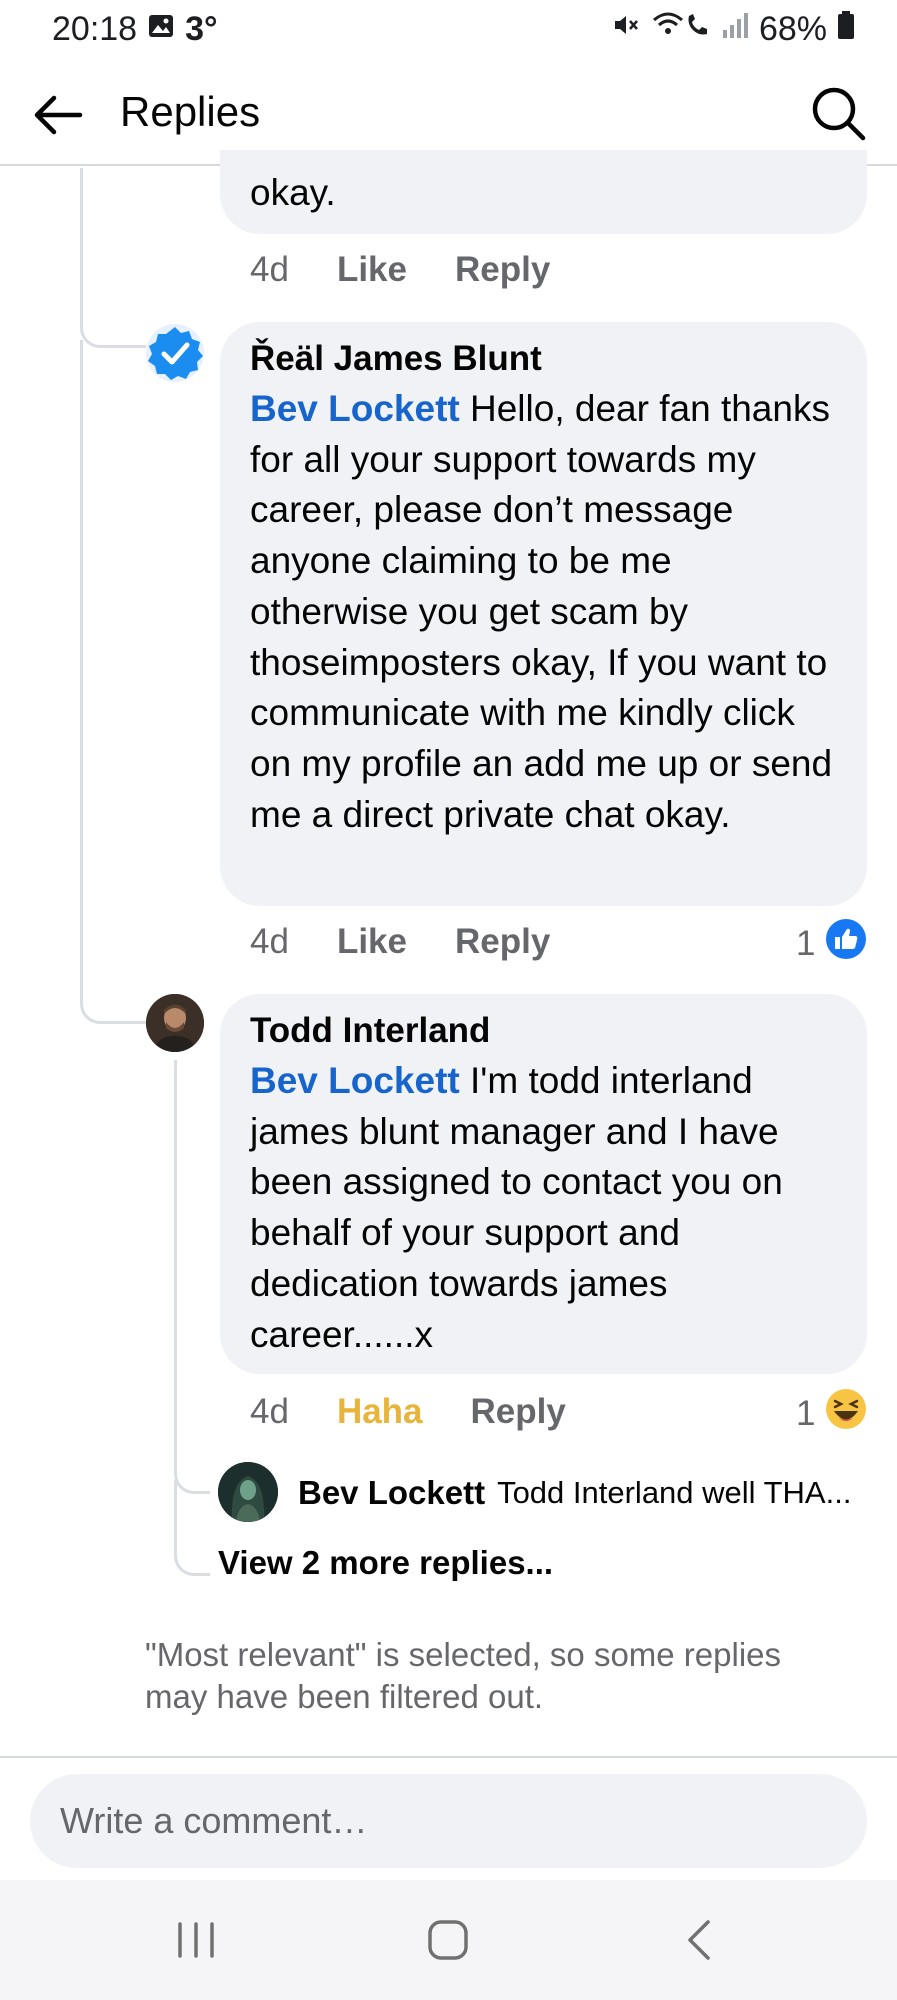 Image resolution: width=897 pixels, height=2000 pixels. What do you see at coordinates (681, 29) in the screenshot?
I see `wifi-call-icon` at bounding box center [681, 29].